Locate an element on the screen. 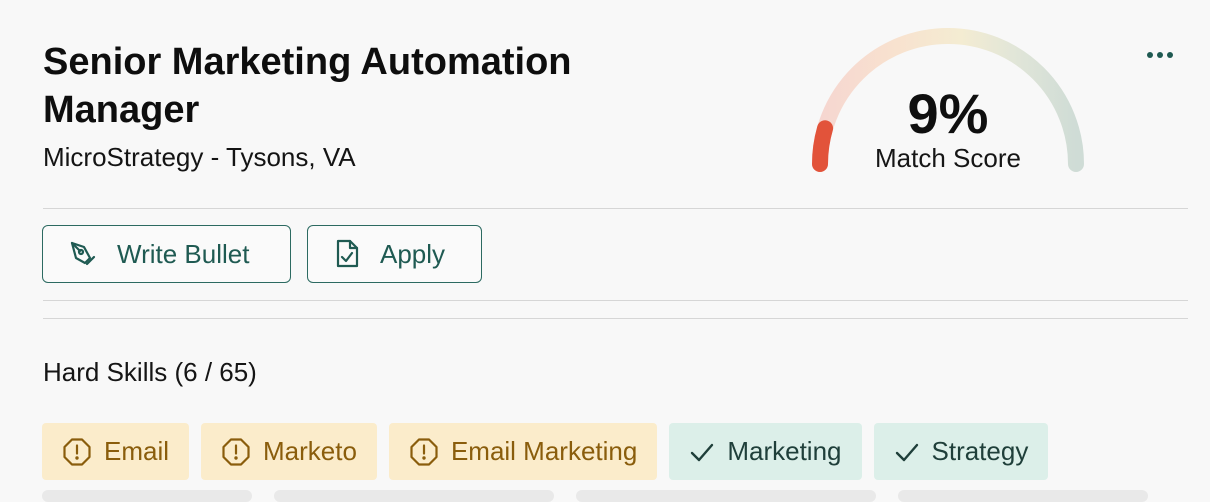  next-row-skeleton is located at coordinates (595, 496).